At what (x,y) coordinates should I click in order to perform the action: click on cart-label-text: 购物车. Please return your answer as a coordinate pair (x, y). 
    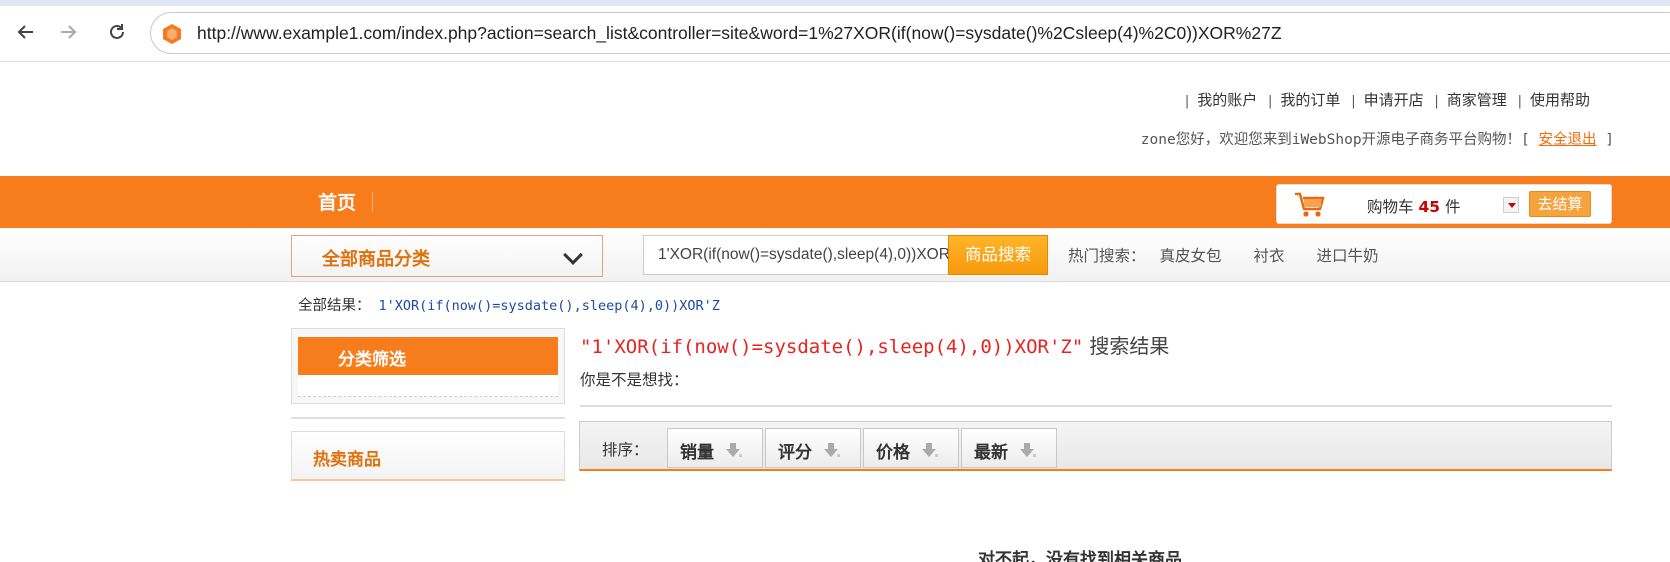
    Looking at the image, I should click on (1390, 207).